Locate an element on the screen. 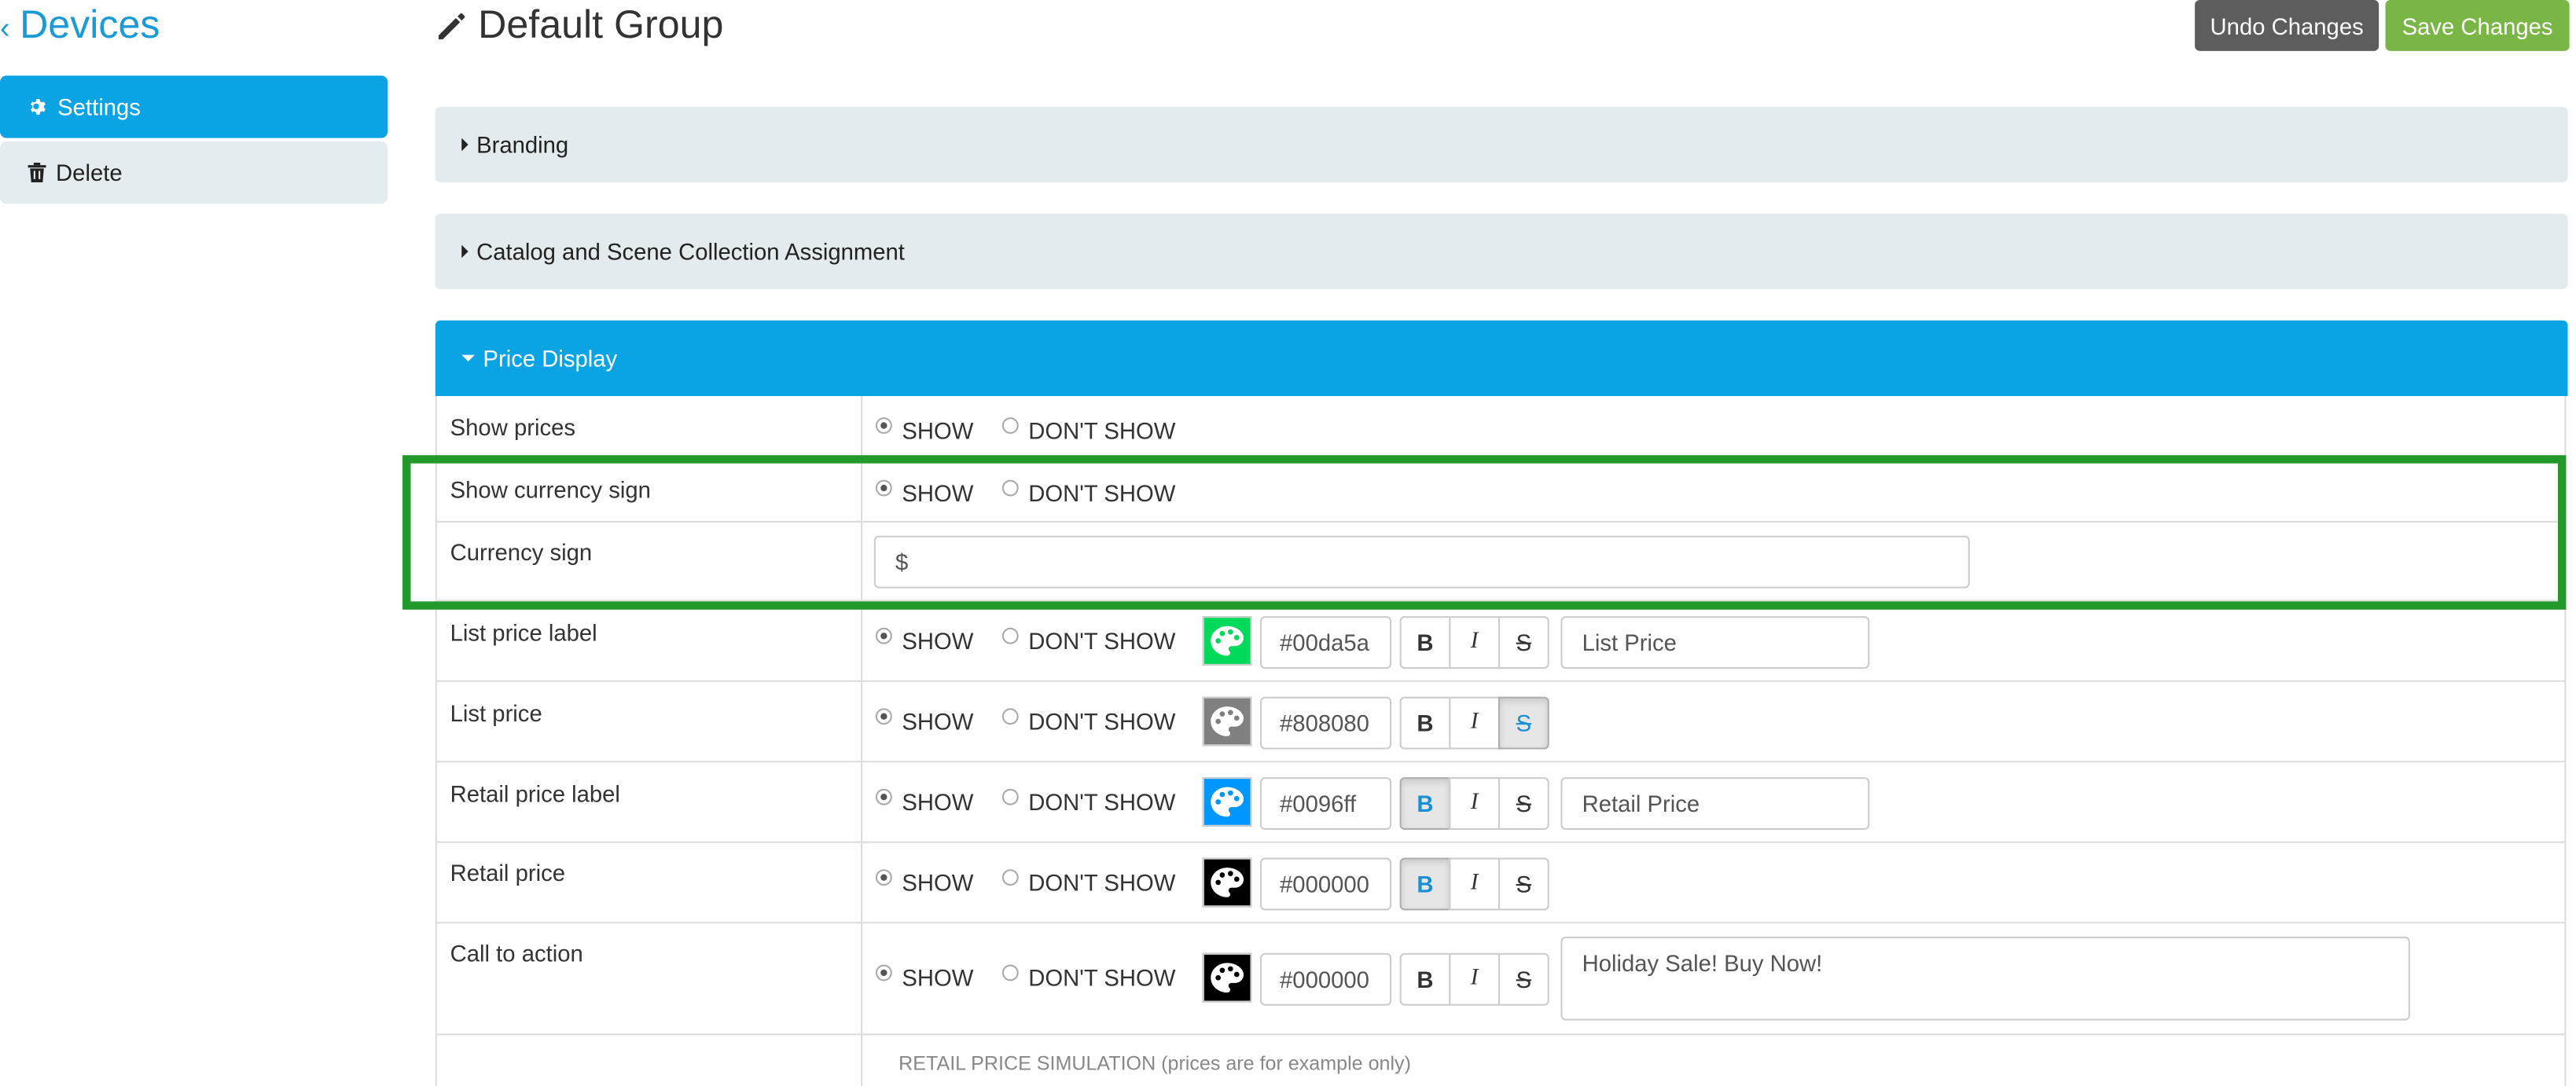 The width and height of the screenshot is (2576, 1086). show-prices-dont-show-radio: DON'T SHOW is located at coordinates (1088, 430).